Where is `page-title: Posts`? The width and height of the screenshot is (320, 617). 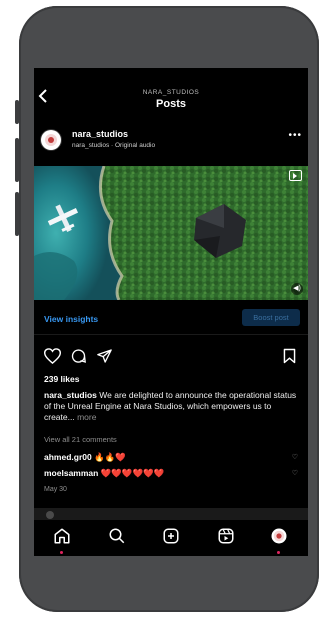 page-title: Posts is located at coordinates (171, 104).